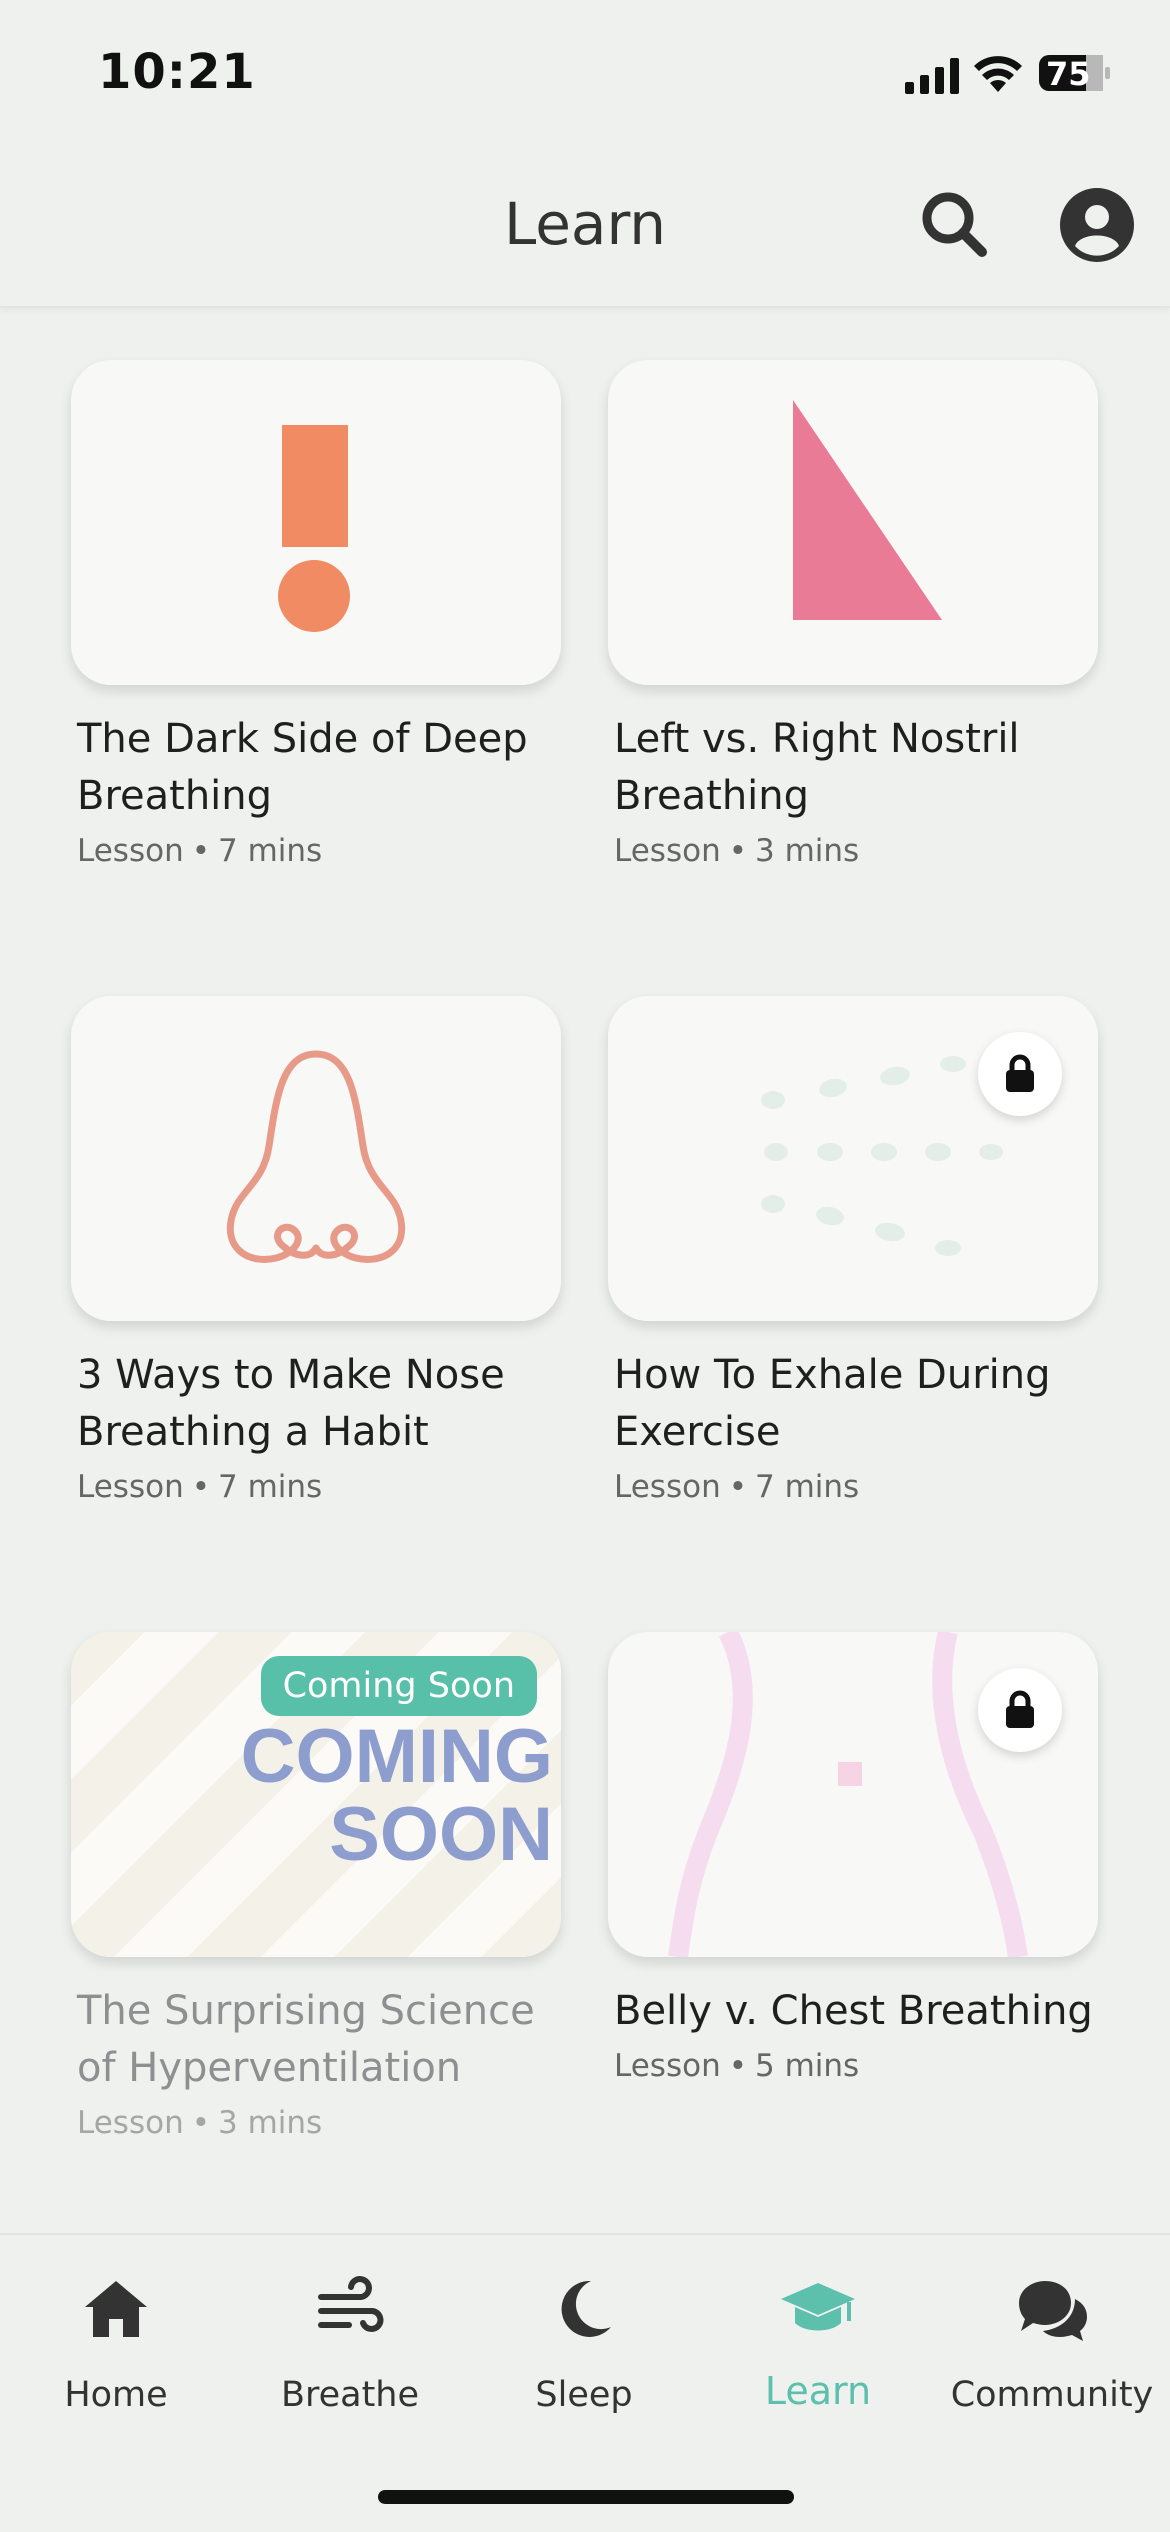 The image size is (1170, 2532). Describe the element at coordinates (177, 72) in the screenshot. I see `status-time: 10:21` at that location.